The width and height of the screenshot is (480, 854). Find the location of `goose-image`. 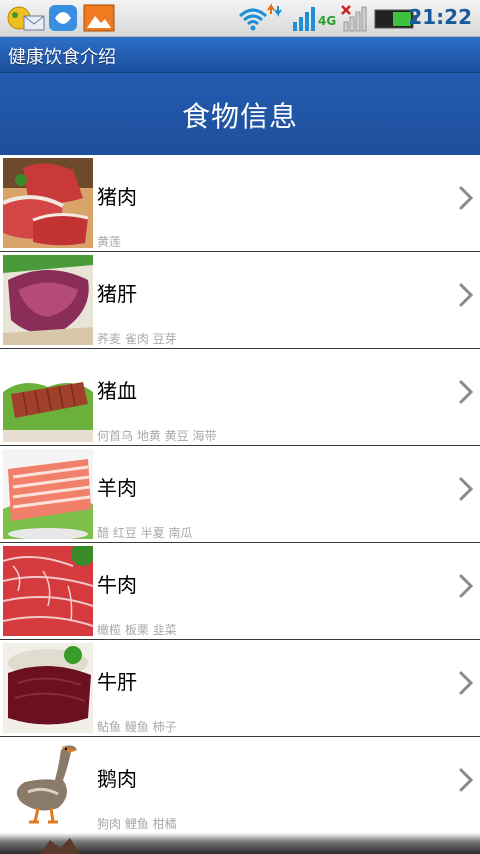

goose-image is located at coordinates (48, 785).